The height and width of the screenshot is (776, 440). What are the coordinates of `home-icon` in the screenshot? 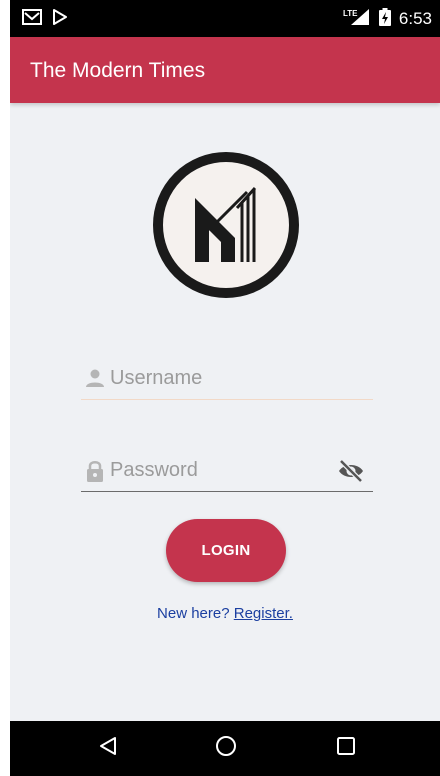 It's located at (226, 748).